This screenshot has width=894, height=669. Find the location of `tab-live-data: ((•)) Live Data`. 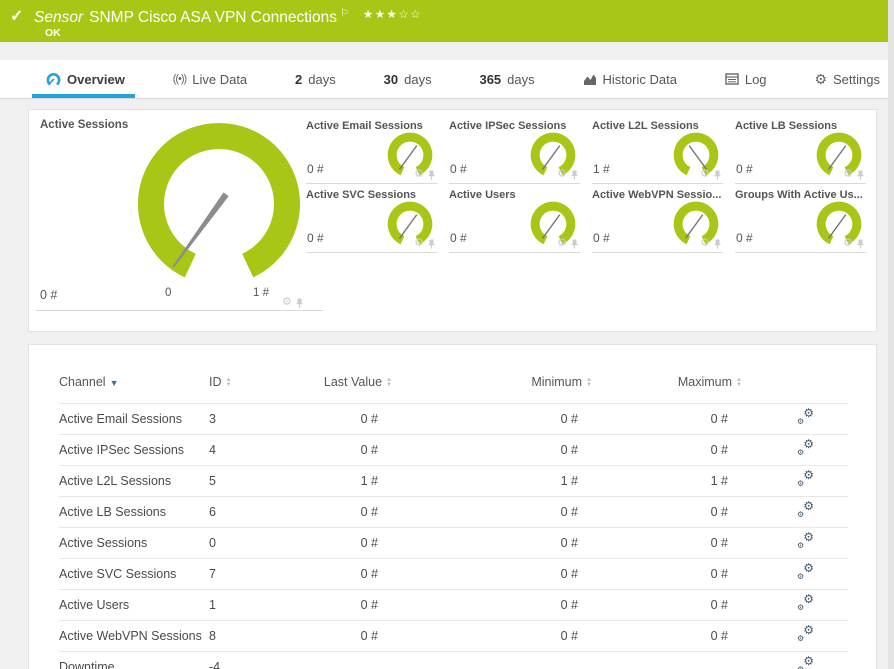

tab-live-data: ((•)) Live Data is located at coordinates (210, 79).